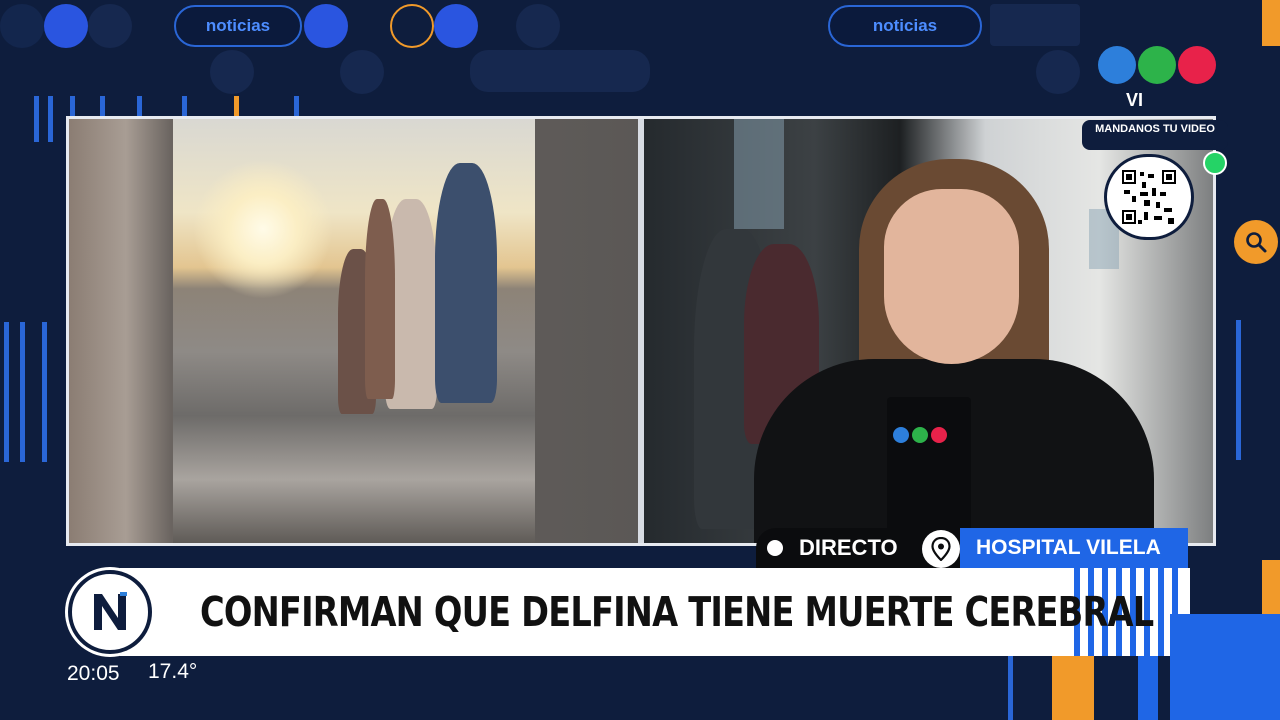 Image resolution: width=1280 pixels, height=720 pixels. Describe the element at coordinates (1149, 197) in the screenshot. I see `qr-code-icon` at that location.